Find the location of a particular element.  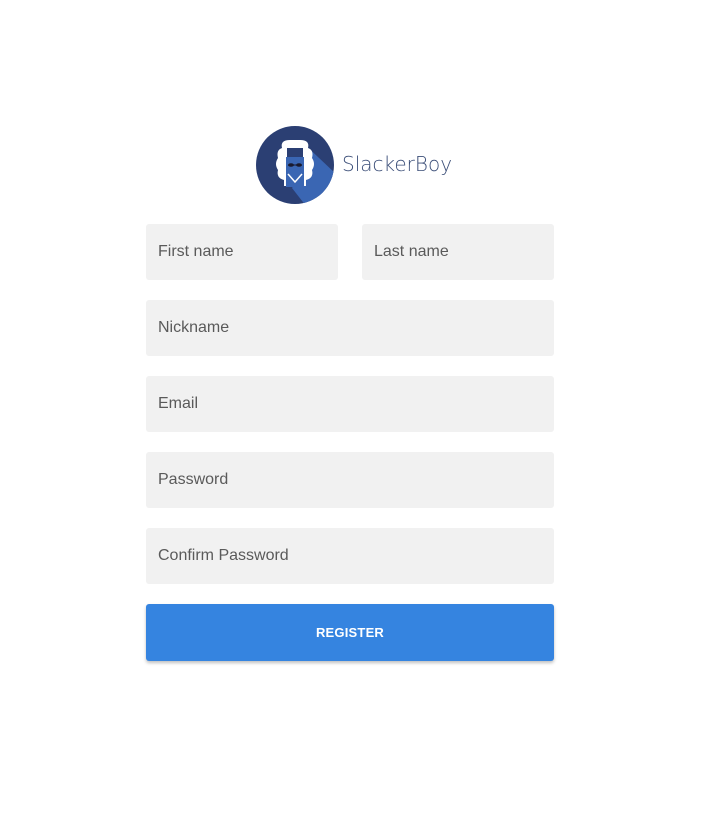

nickname-input is located at coordinates (350, 328).